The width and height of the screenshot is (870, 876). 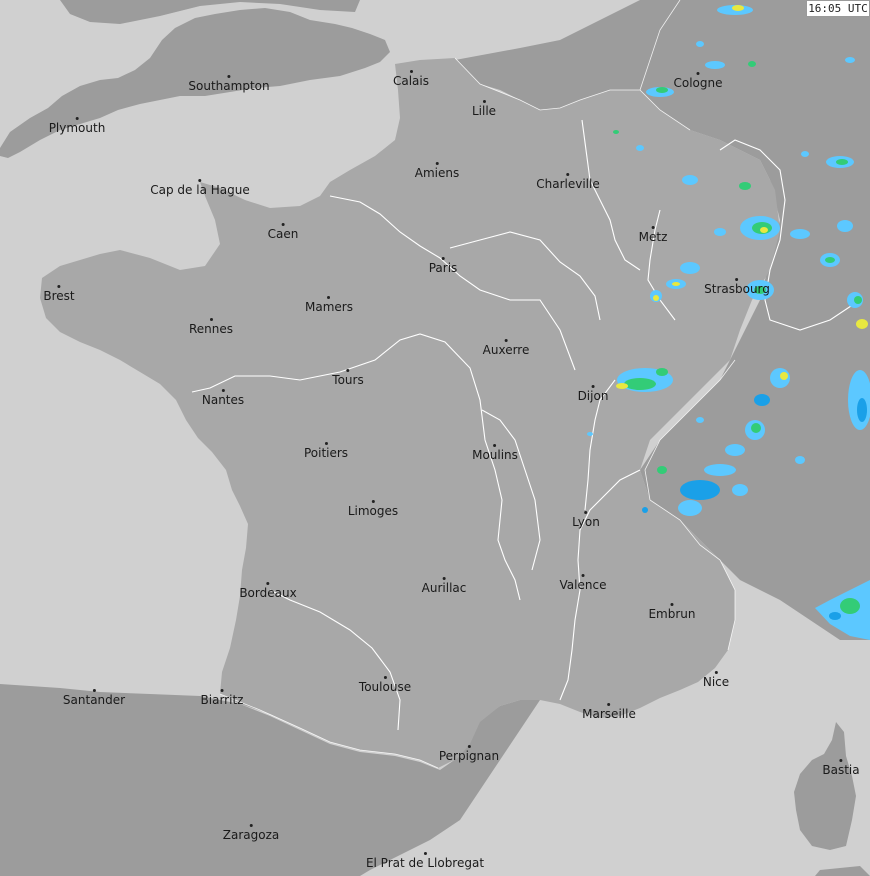 I want to click on city-label: El Prat de Llobregat, so click(x=425, y=863).